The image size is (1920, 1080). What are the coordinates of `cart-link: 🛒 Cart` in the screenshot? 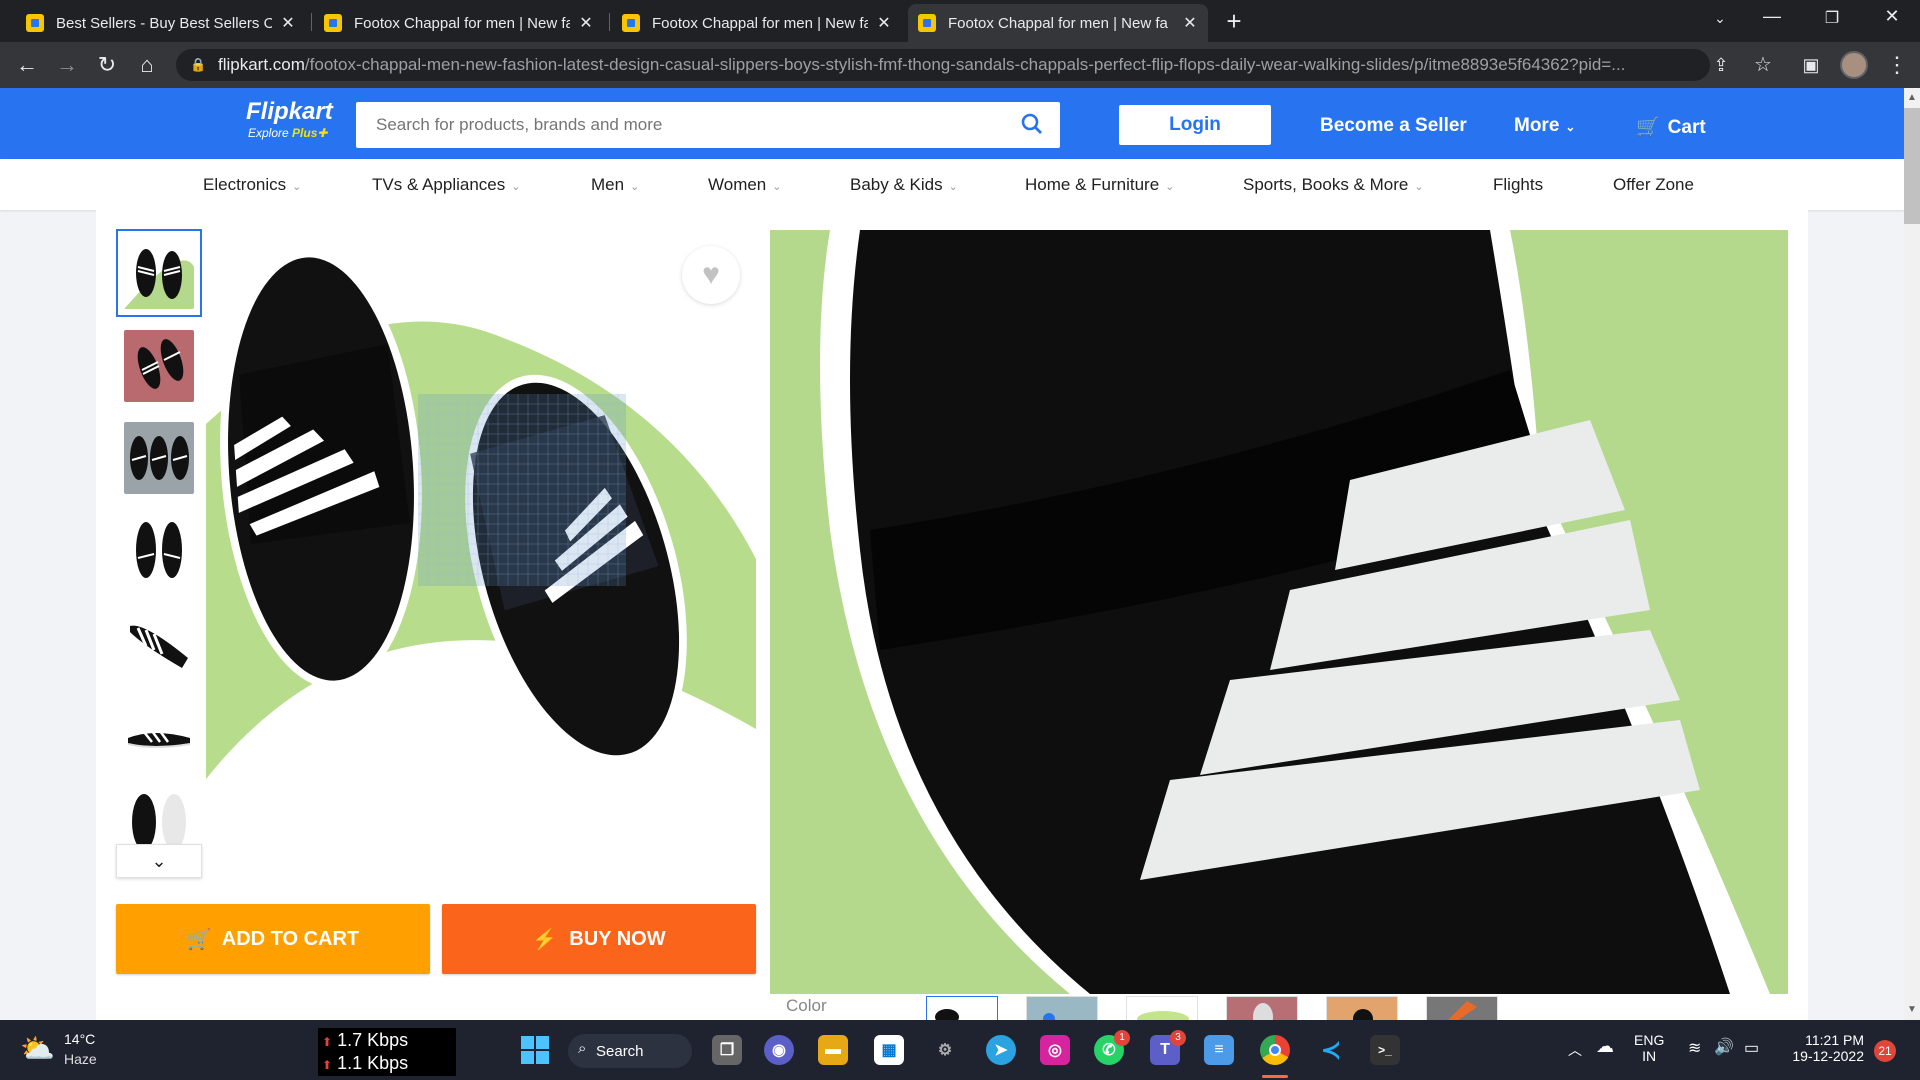 It's located at (1671, 127).